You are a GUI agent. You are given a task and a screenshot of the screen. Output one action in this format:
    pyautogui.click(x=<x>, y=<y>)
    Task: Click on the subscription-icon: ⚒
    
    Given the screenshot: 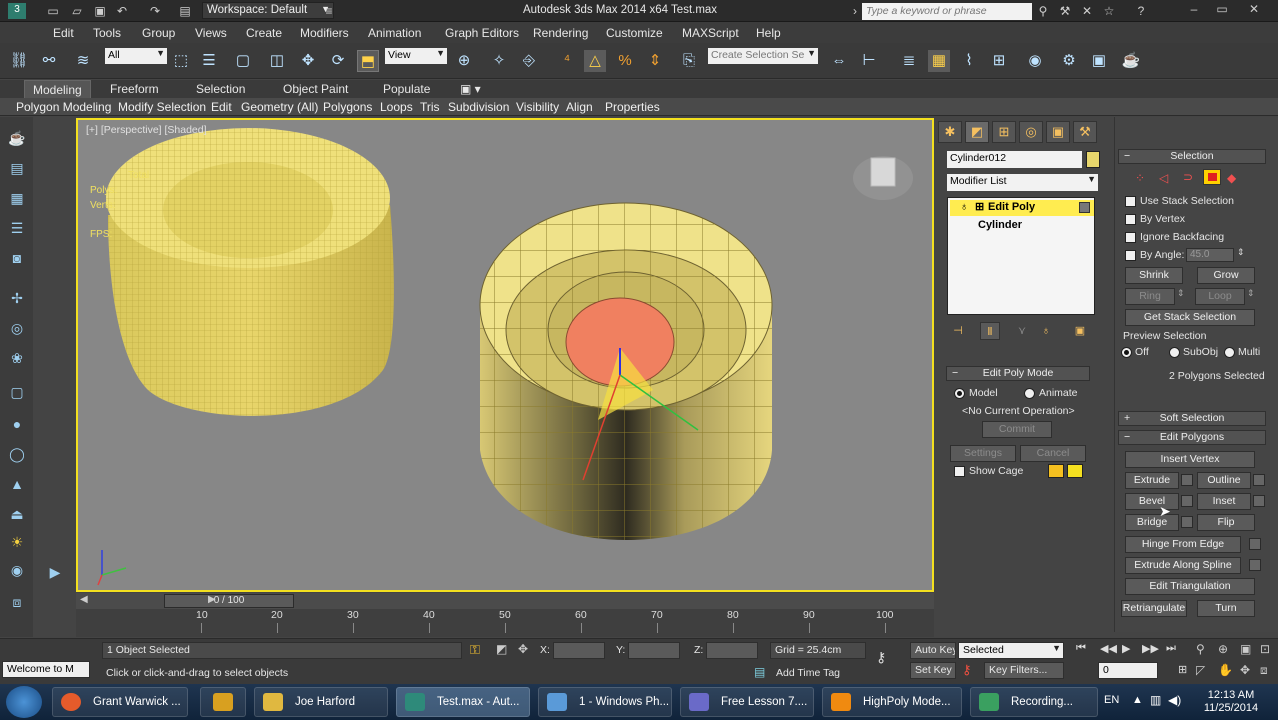 What is the action you would take?
    pyautogui.click(x=1065, y=11)
    